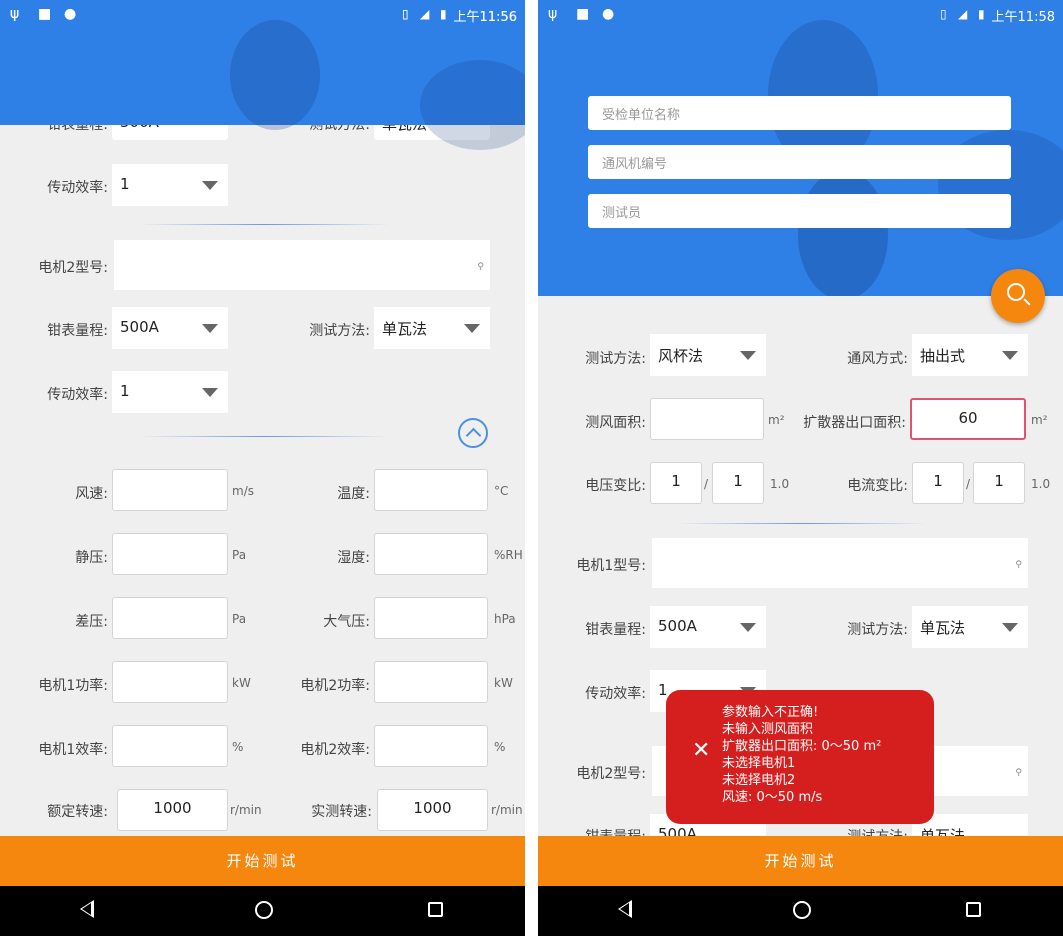  What do you see at coordinates (768, 729) in the screenshot?
I see `error-line: 未输入测风面积` at bounding box center [768, 729].